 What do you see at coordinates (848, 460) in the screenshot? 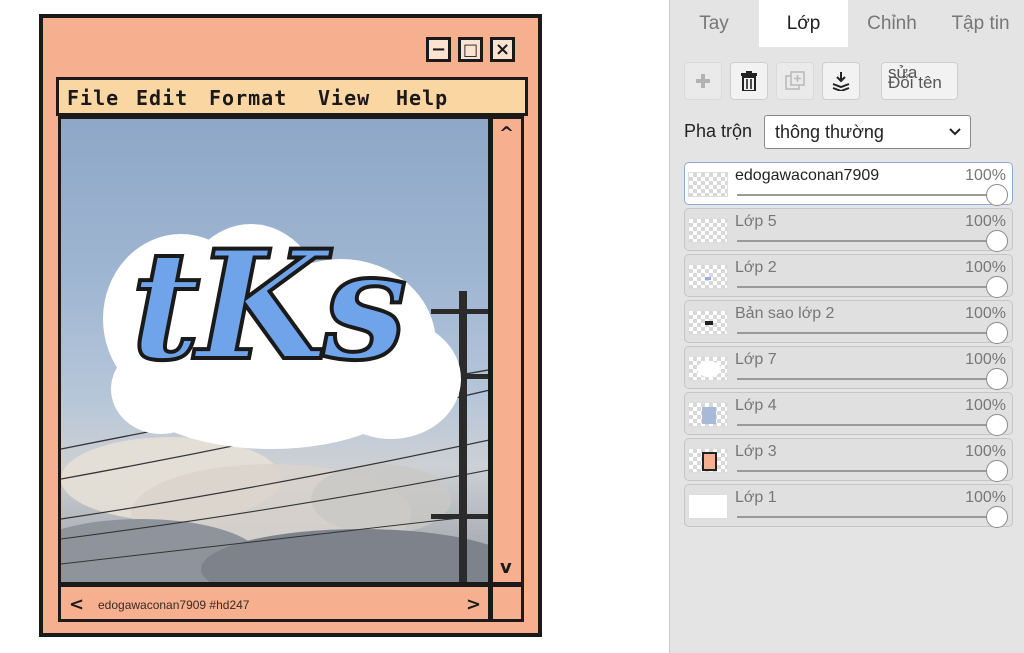
I see `layer-row-lop-3: Lớp 3 100%` at bounding box center [848, 460].